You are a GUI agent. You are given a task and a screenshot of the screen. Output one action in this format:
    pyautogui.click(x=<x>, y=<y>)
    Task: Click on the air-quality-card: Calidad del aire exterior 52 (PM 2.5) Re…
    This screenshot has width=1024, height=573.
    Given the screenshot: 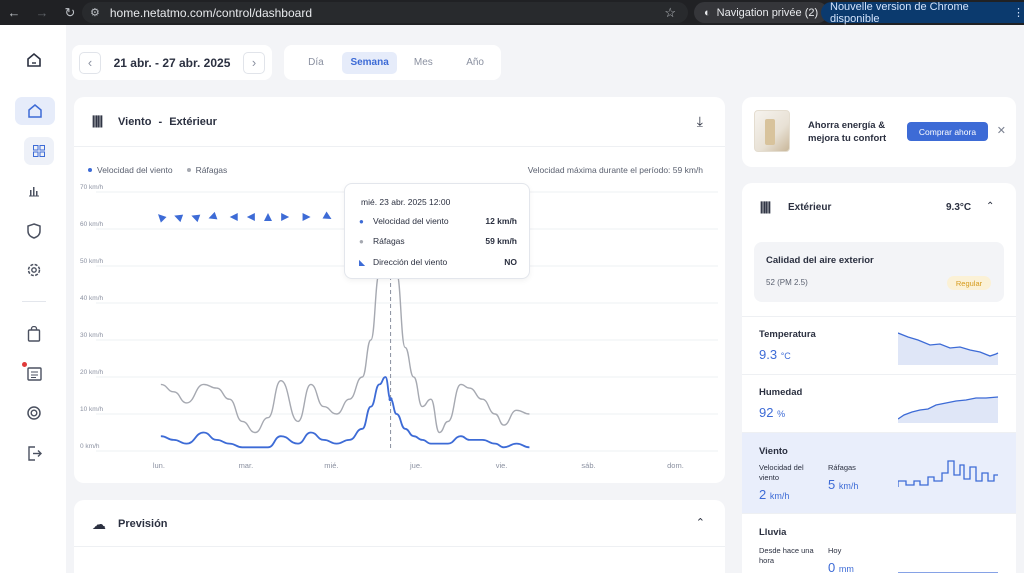 What is the action you would take?
    pyautogui.click(x=879, y=272)
    